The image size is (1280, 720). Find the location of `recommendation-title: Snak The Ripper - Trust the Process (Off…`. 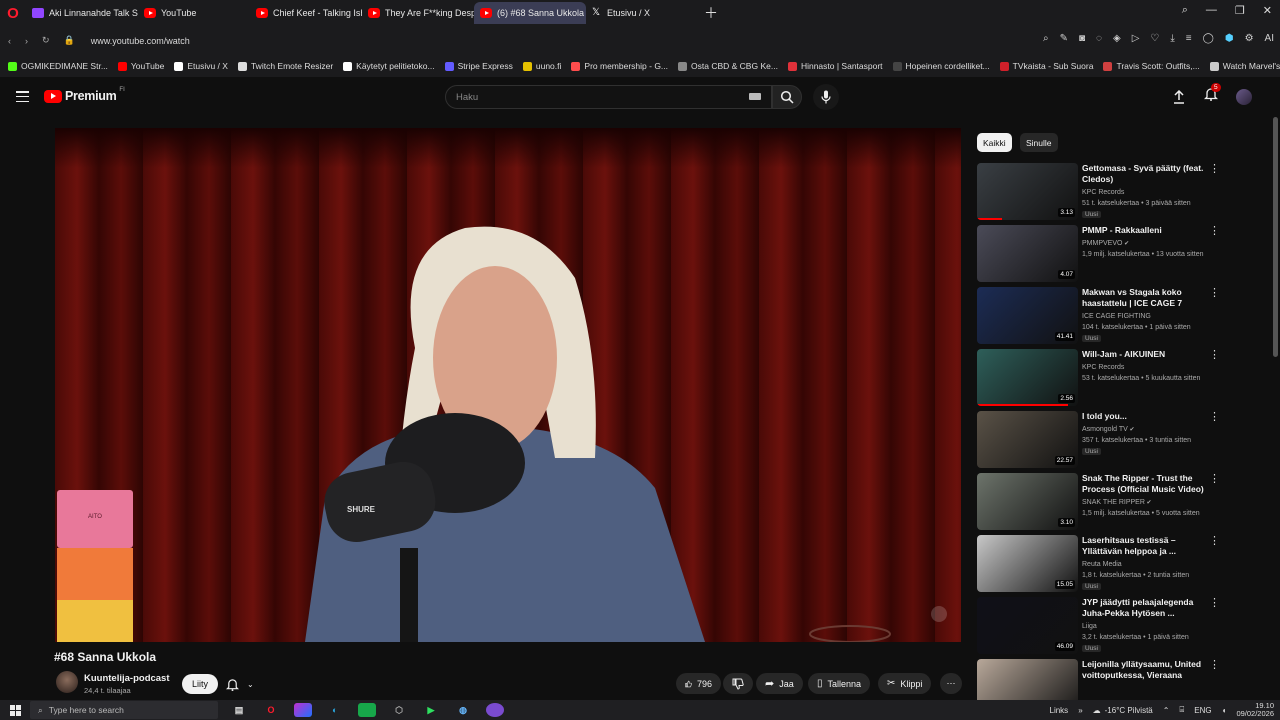

recommendation-title: Snak The Ripper - Trust the Process (Off… is located at coordinates (1146, 484).